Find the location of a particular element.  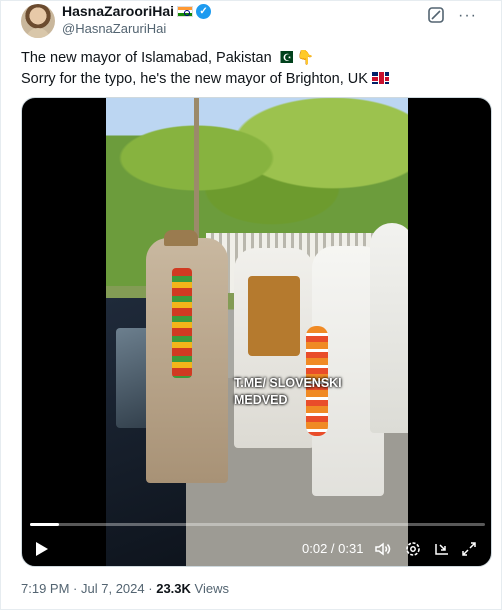

grok-icon is located at coordinates (436, 15).